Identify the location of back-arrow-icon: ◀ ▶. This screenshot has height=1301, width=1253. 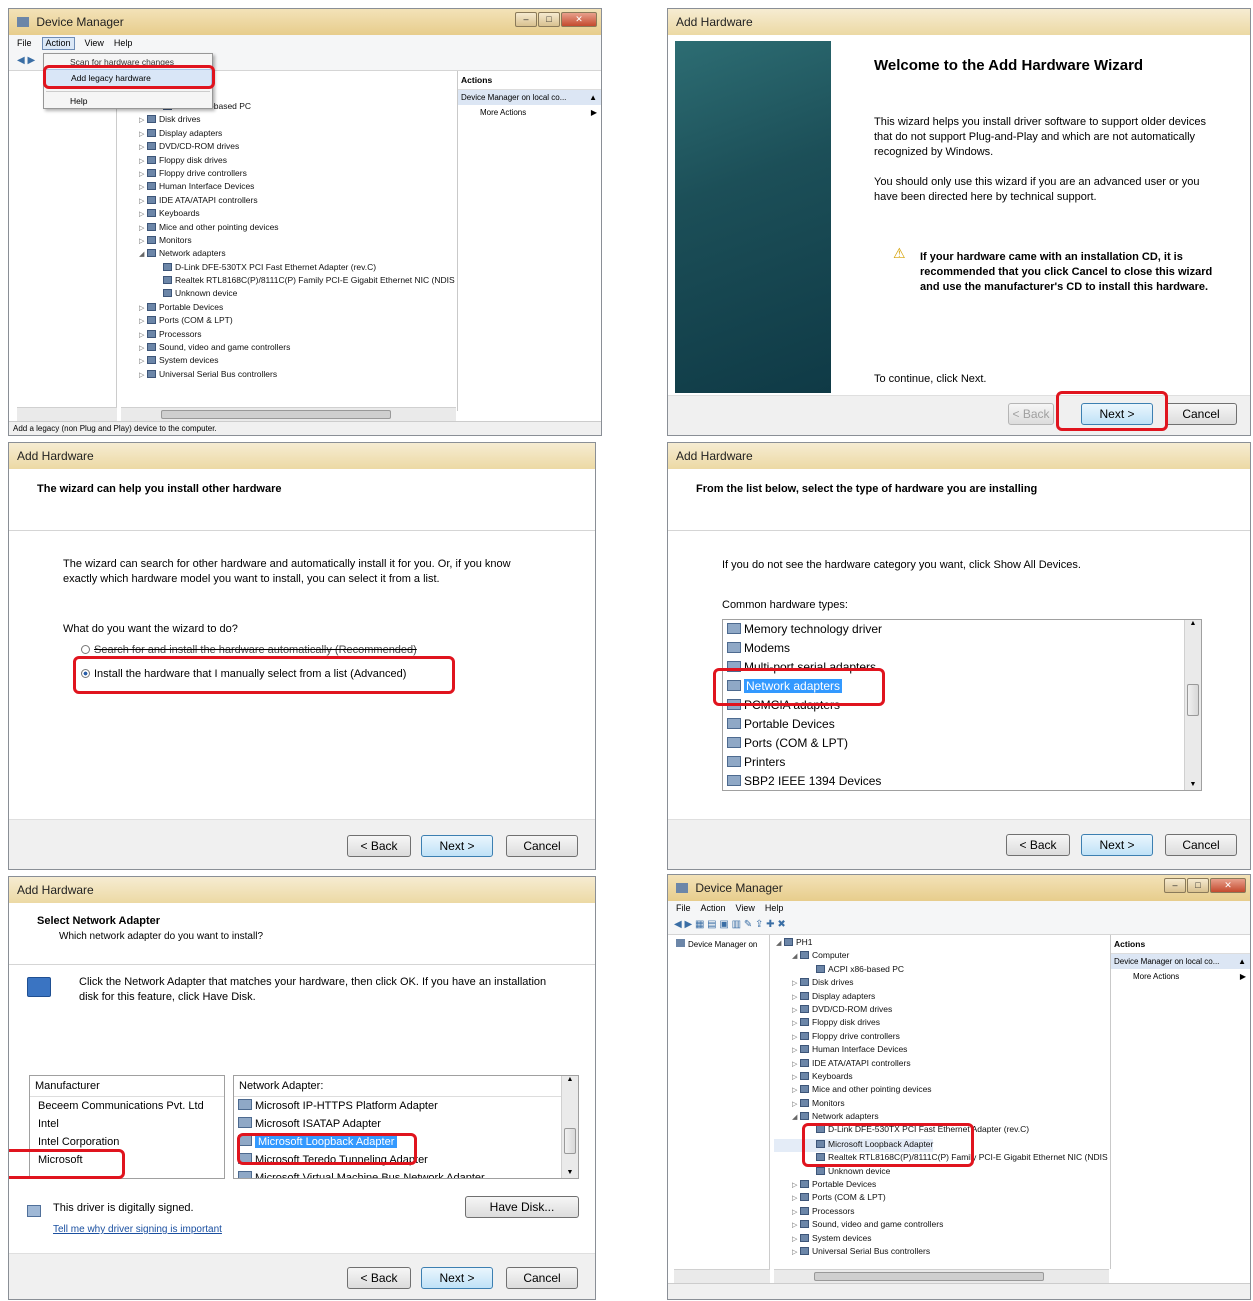
(26, 60).